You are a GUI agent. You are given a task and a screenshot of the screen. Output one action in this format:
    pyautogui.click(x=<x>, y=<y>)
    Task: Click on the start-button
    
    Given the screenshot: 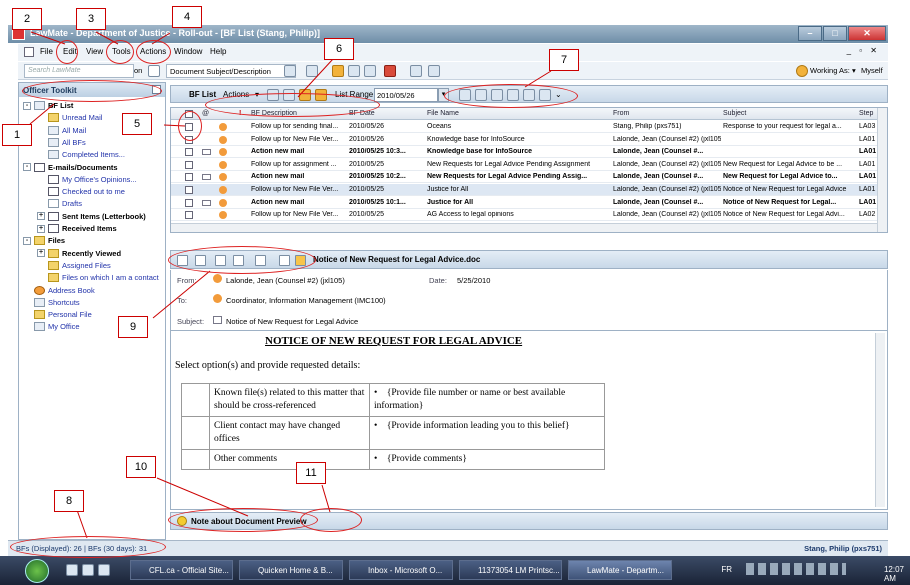 What is the action you would take?
    pyautogui.click(x=37, y=571)
    